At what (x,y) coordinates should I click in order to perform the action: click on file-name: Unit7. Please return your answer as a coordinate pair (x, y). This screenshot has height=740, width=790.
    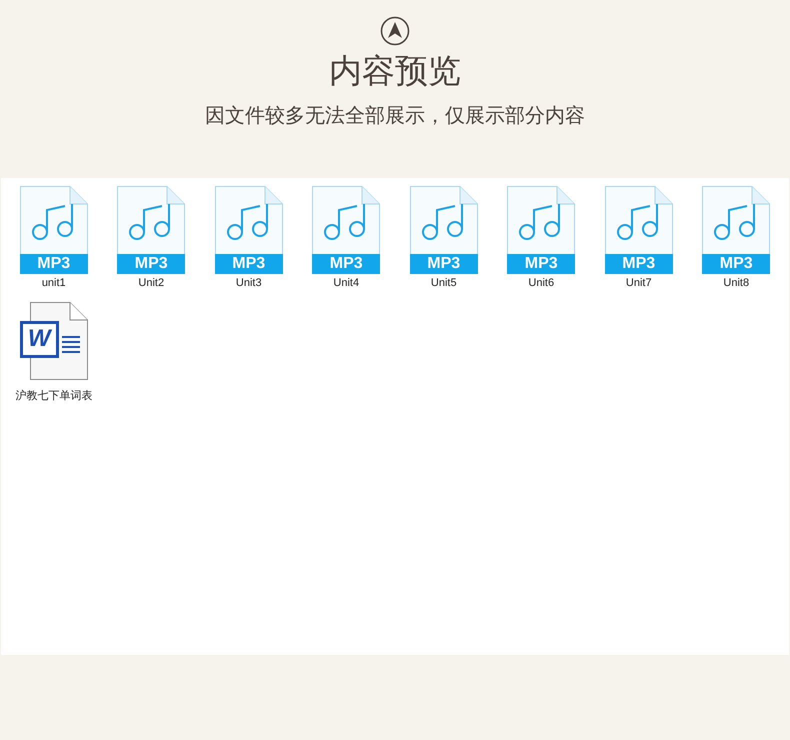
    Looking at the image, I should click on (639, 283).